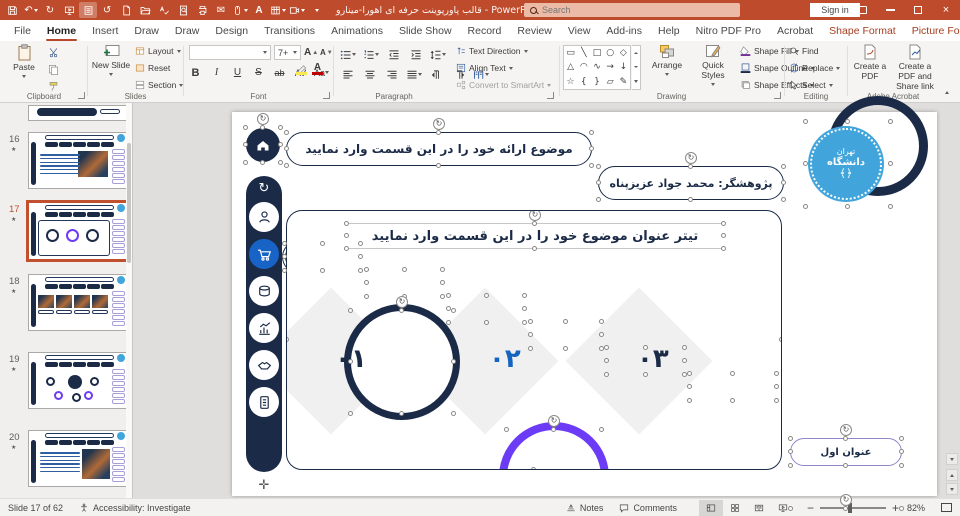 This screenshot has height=516, width=960. I want to click on researcher-pill: ↻ پژوهشگر: محمد جواد عزیزپناه, so click(691, 177).